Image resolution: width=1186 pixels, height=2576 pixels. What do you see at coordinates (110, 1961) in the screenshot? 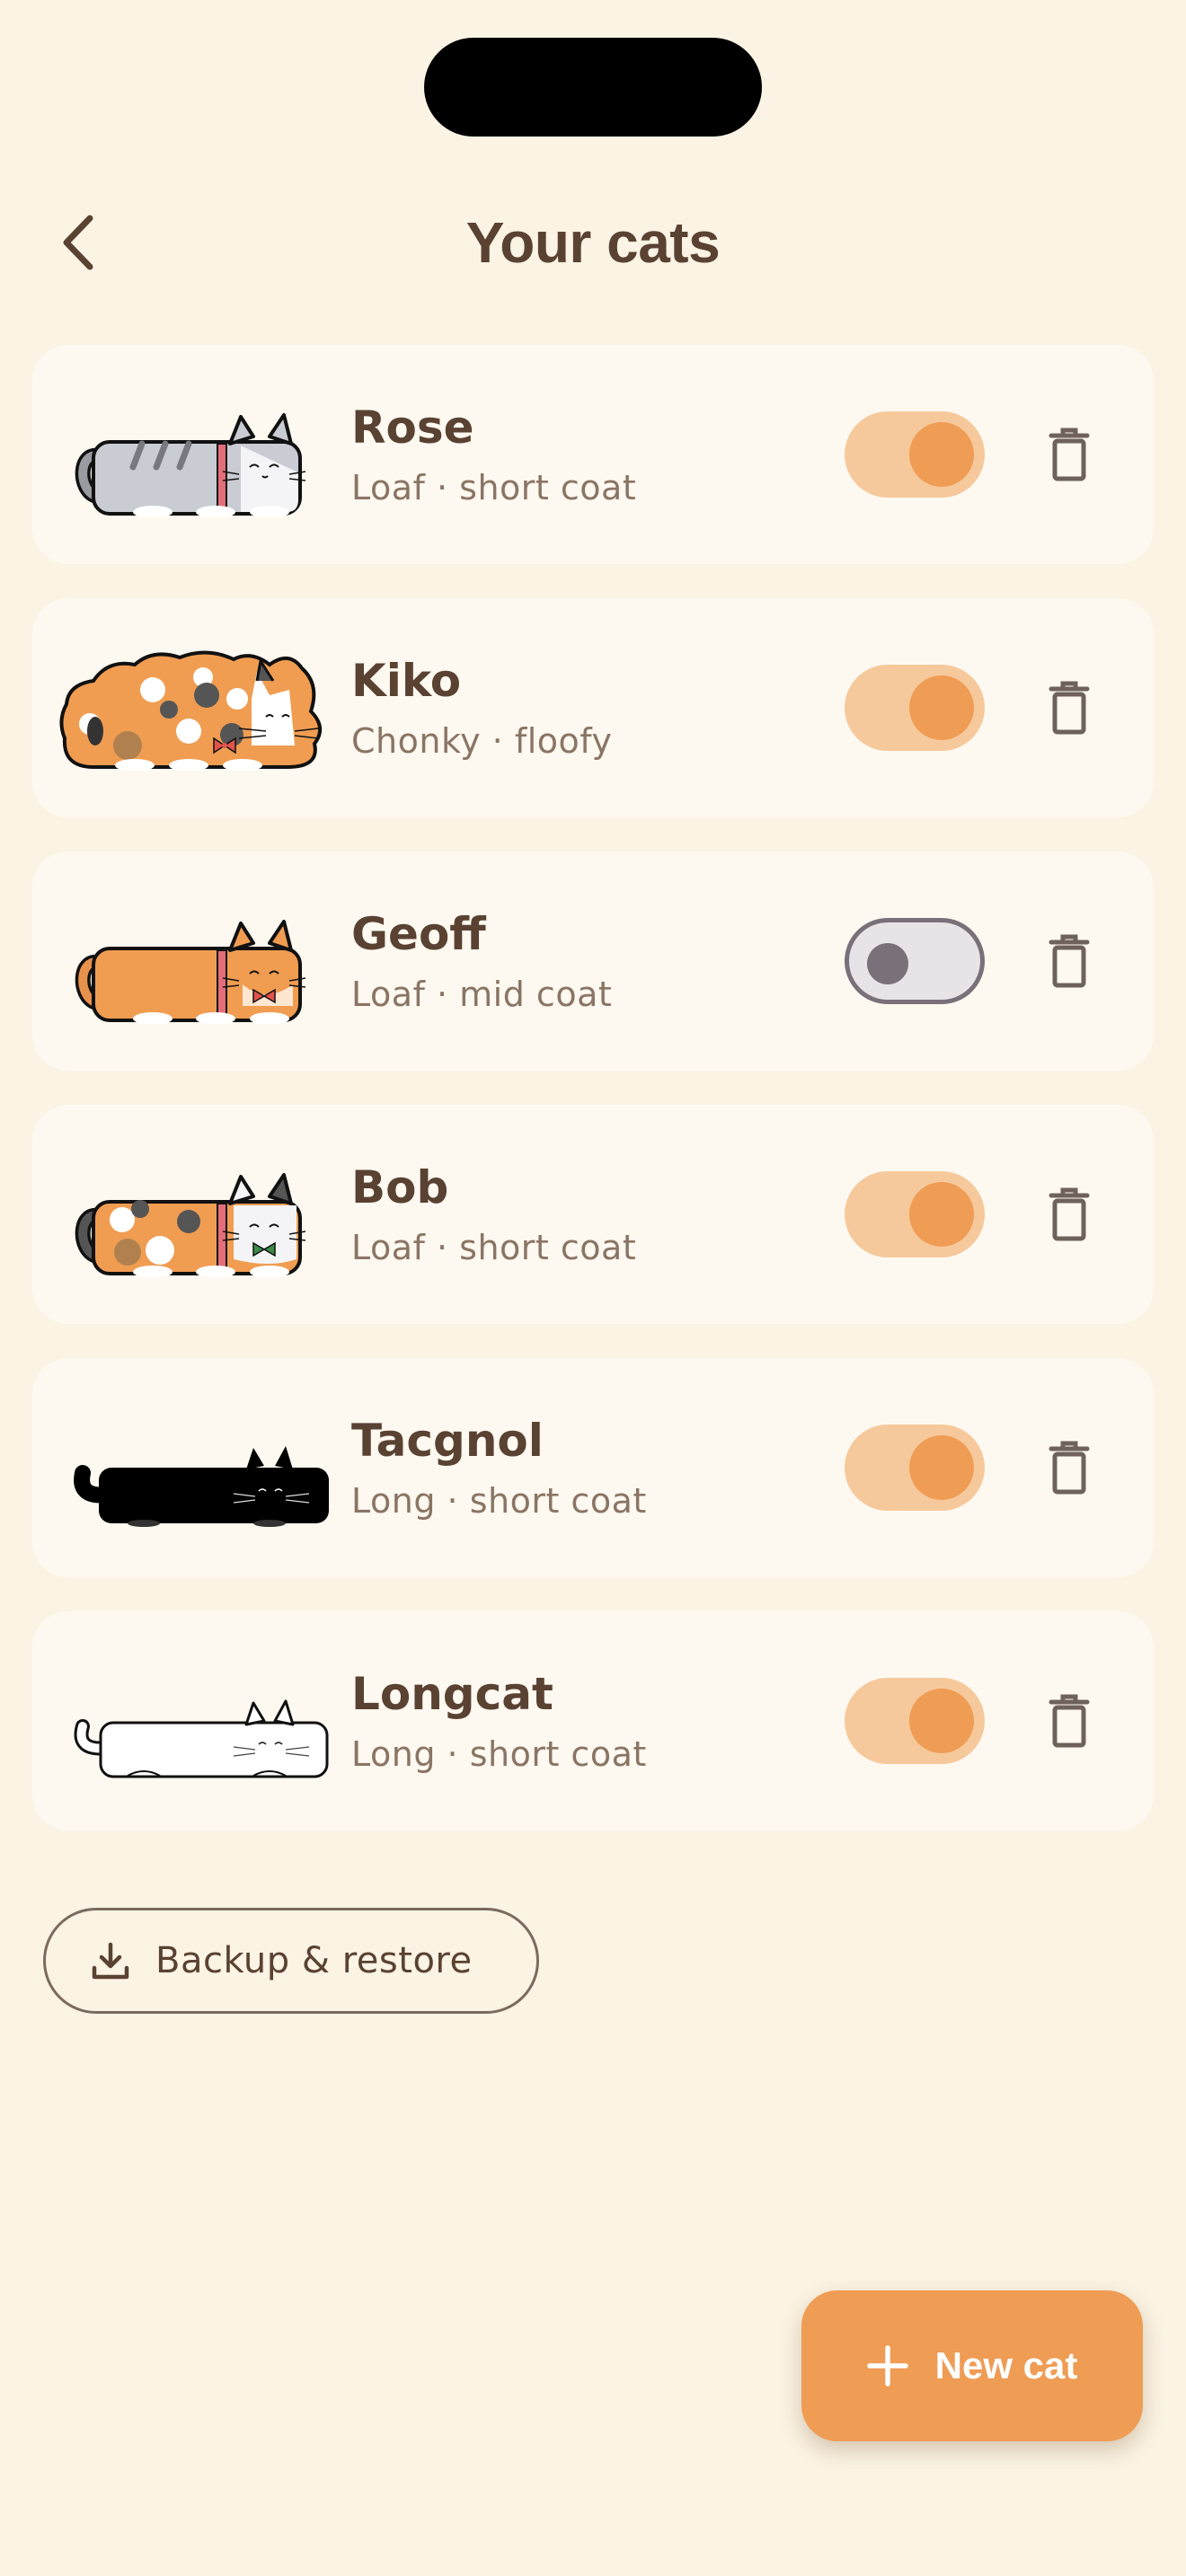
I see `download-icon` at bounding box center [110, 1961].